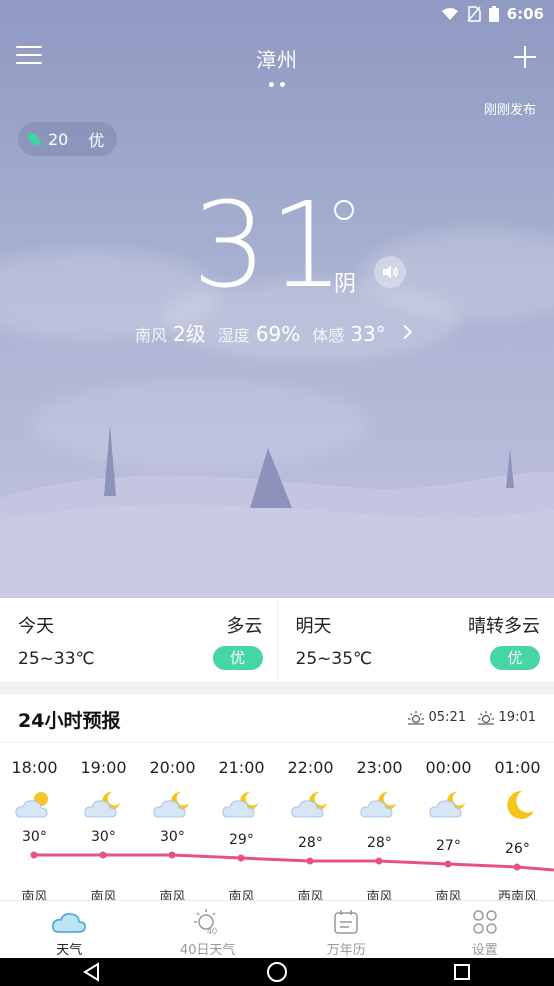 Image resolution: width=554 pixels, height=986 pixels. I want to click on day-today: 今天 多云 25~33℃ 优, so click(138, 640).